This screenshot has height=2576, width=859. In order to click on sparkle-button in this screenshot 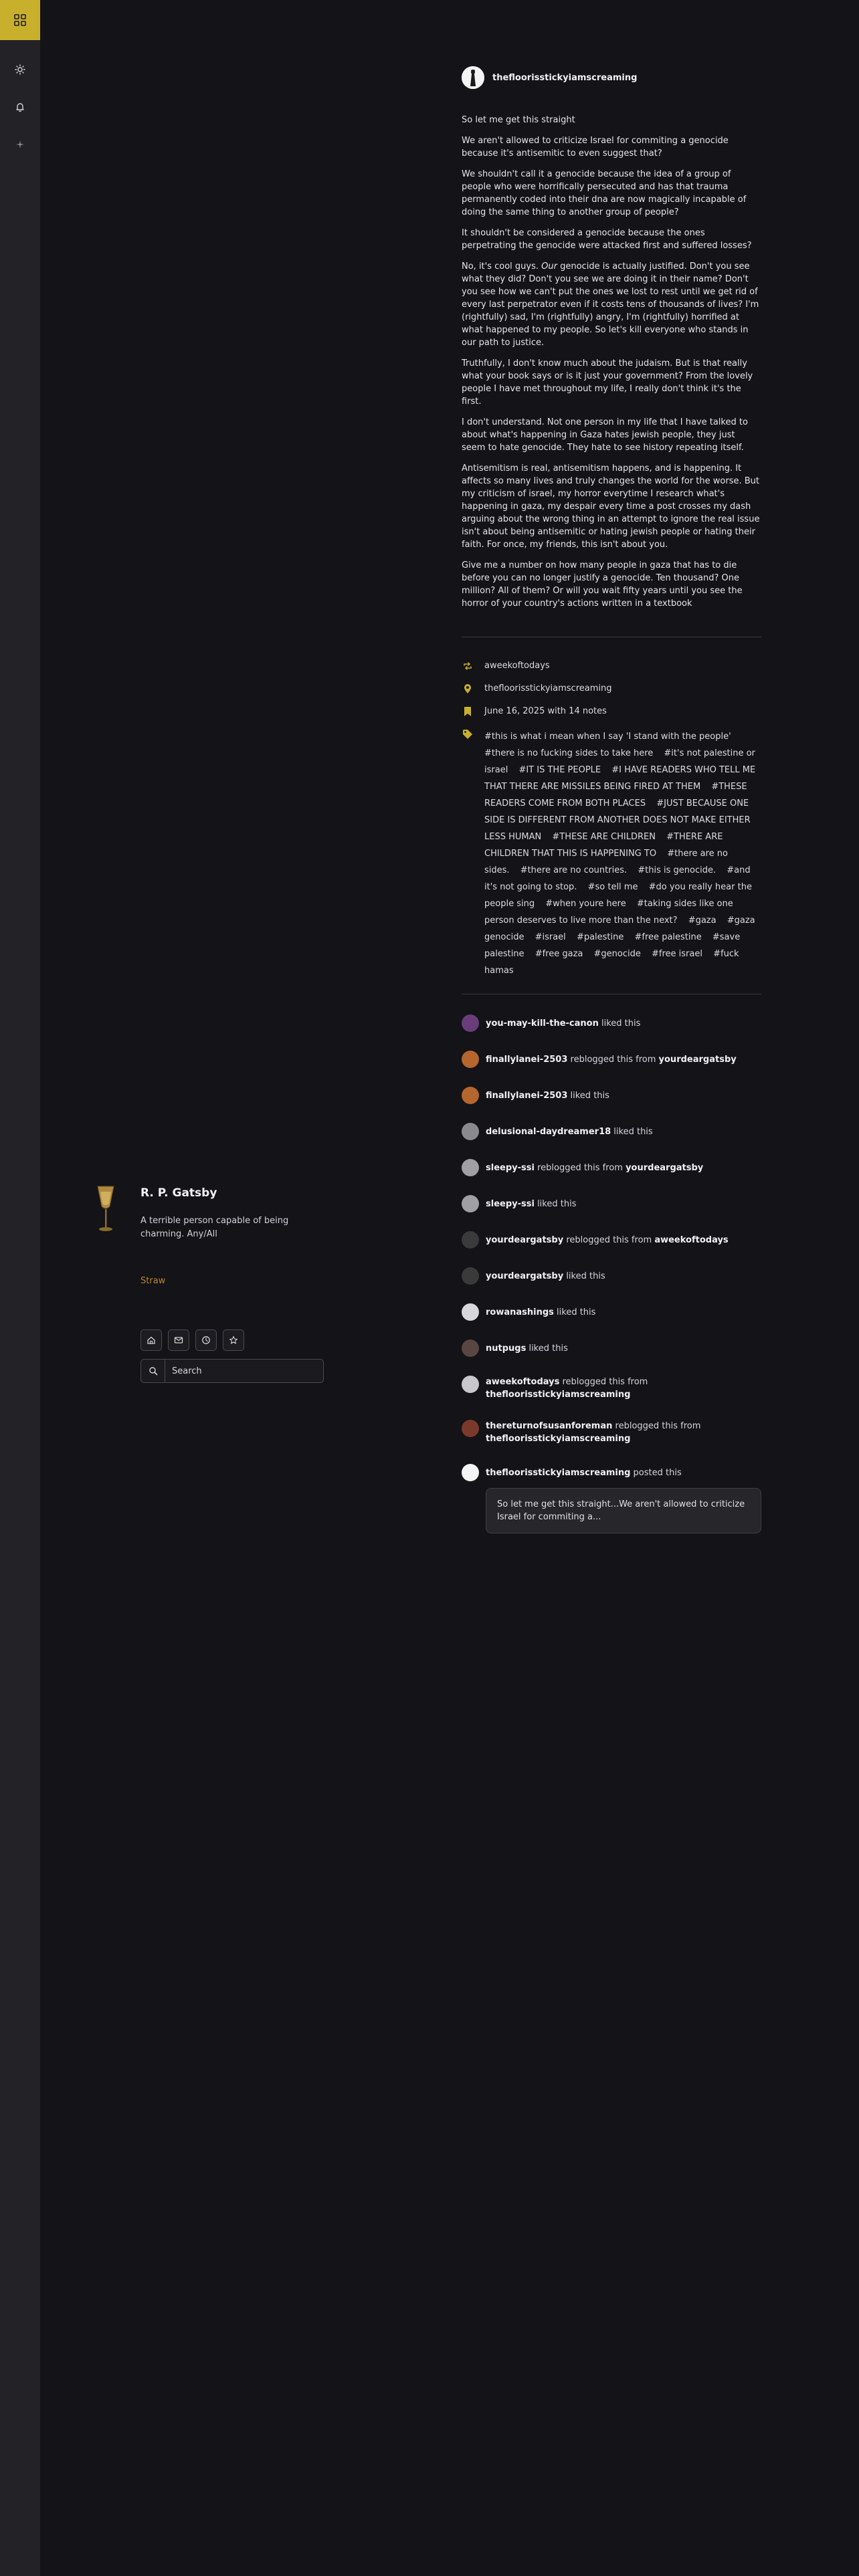, I will do `click(20, 144)`.